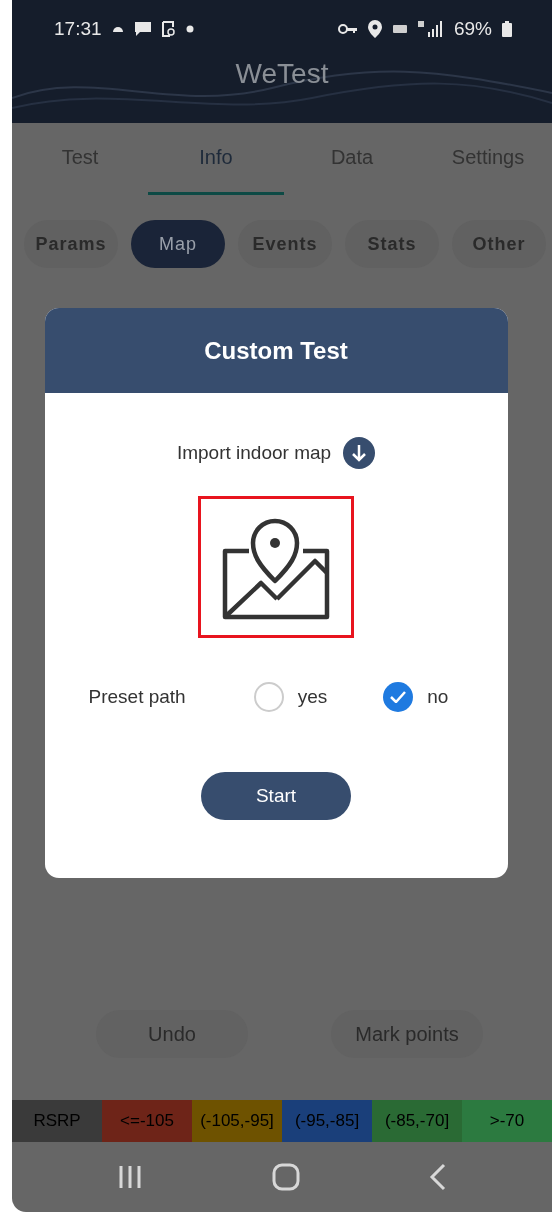 The height and width of the screenshot is (1216, 552). I want to click on document-icon, so click(168, 29).